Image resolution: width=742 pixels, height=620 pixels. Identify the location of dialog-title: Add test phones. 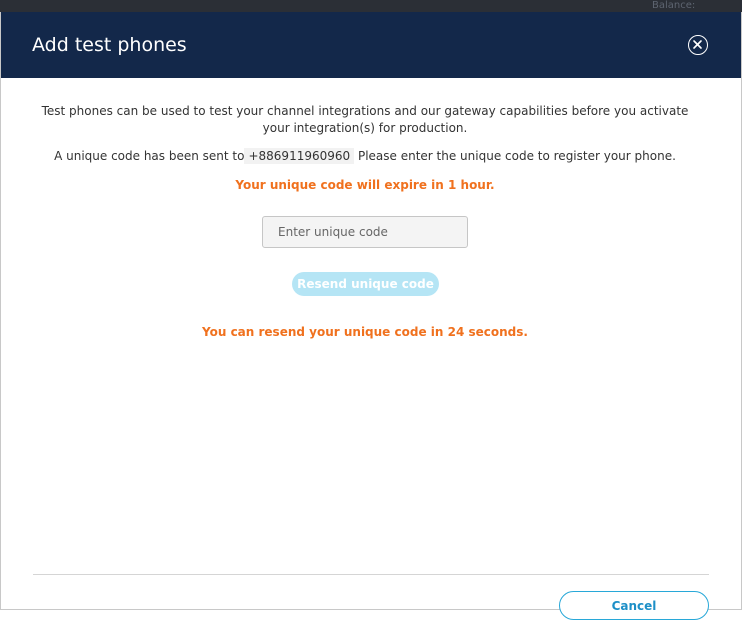
(109, 45).